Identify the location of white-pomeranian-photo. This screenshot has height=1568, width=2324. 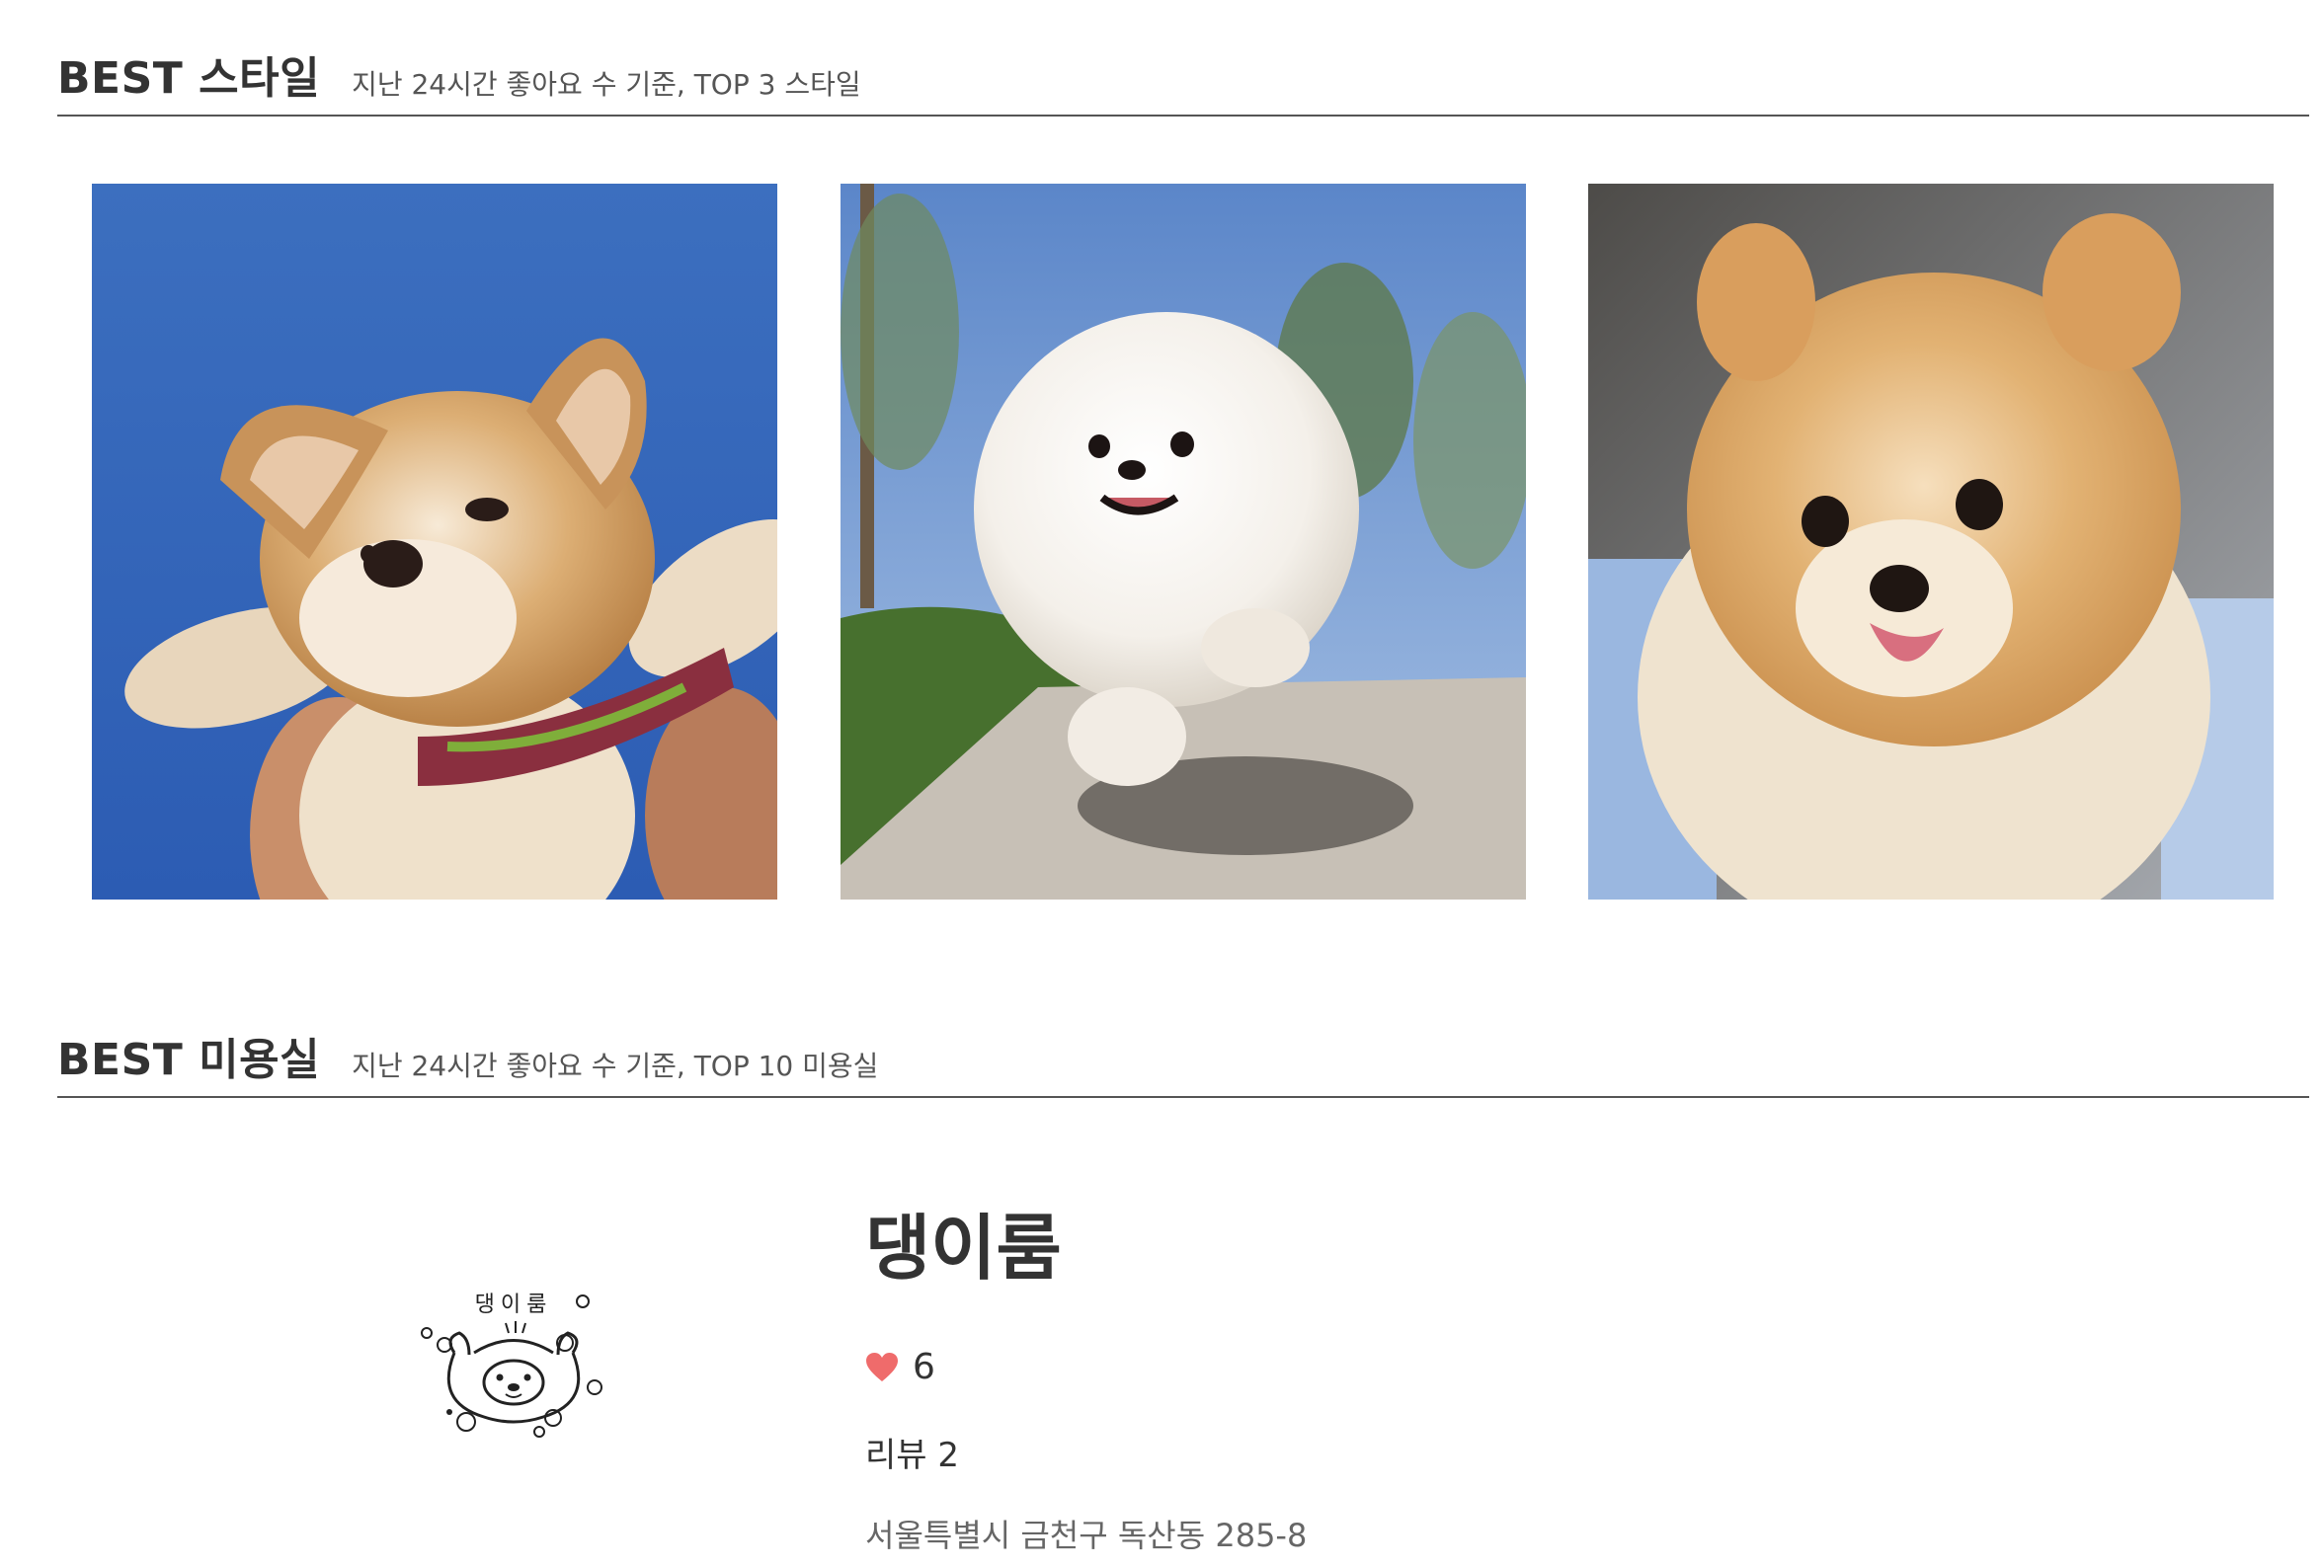
(1183, 542).